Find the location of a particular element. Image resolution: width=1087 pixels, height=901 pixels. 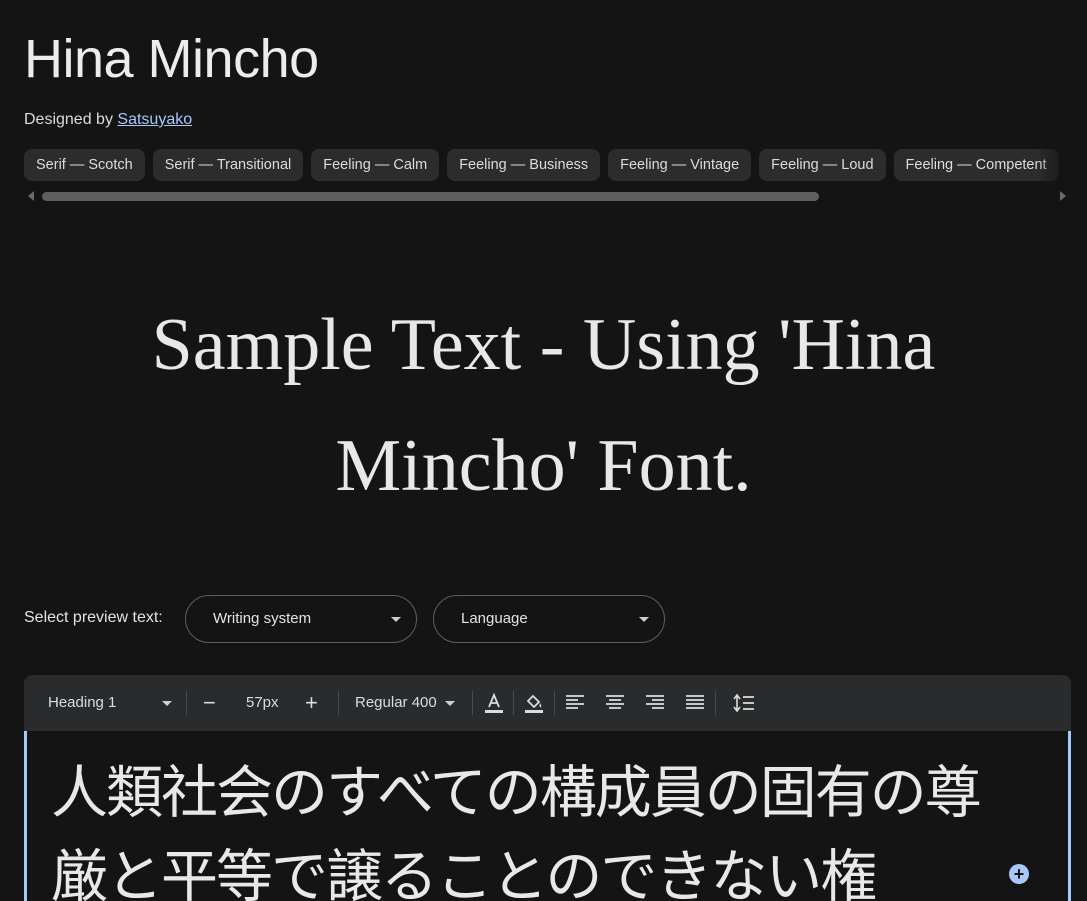

line-height-icon is located at coordinates (744, 703).